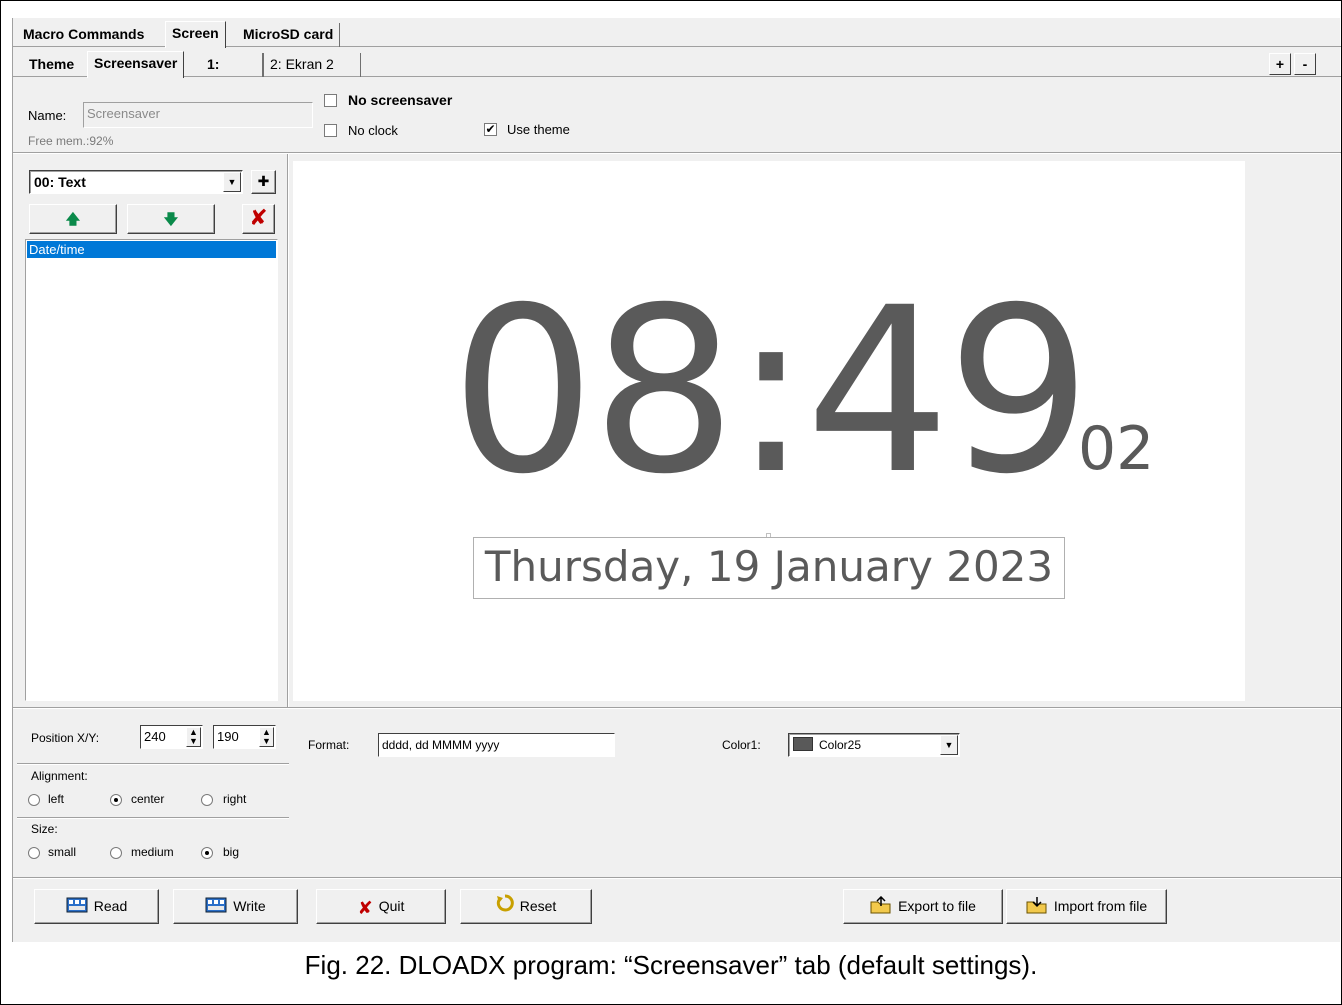  What do you see at coordinates (207, 853) in the screenshot?
I see `size-big-radio` at bounding box center [207, 853].